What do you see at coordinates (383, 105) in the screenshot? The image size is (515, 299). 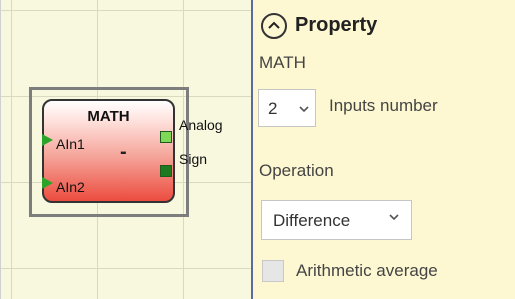 I see `inputs-number-label: Inputs number` at bounding box center [383, 105].